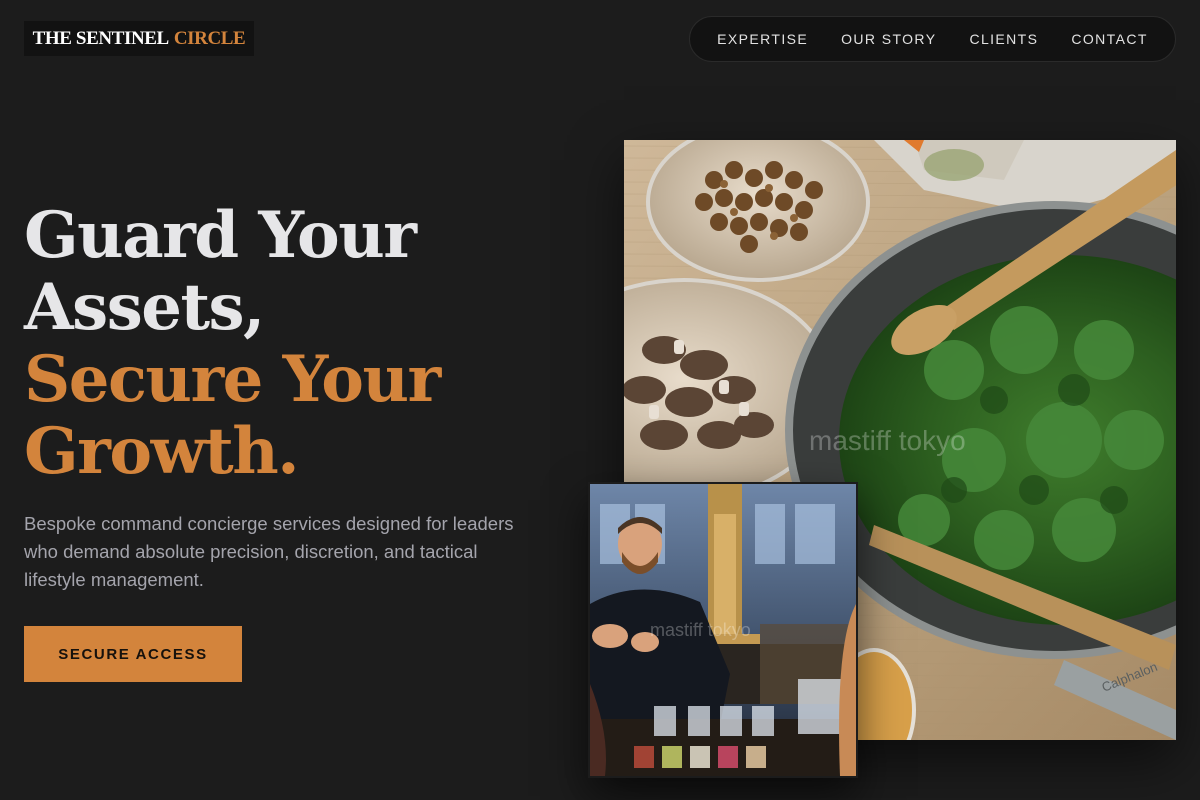 This screenshot has height=800, width=1200. Describe the element at coordinates (762, 39) in the screenshot. I see `nav-link-expertise: EXPERTISE` at that location.